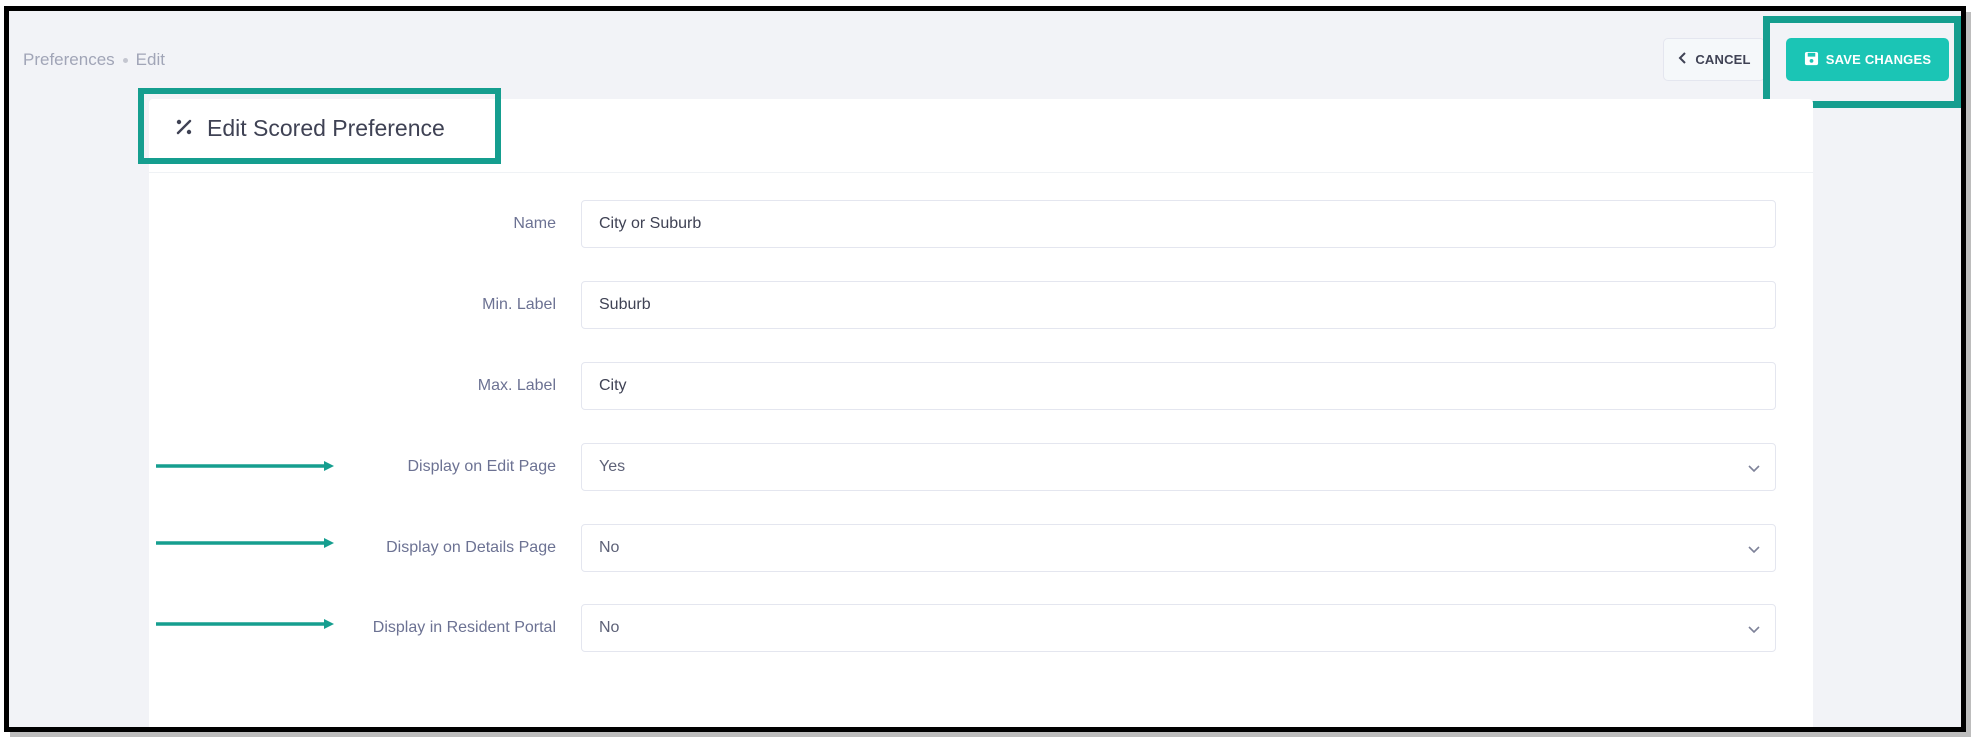 This screenshot has height=739, width=1972. I want to click on display-edit-value: Yes, so click(612, 466).